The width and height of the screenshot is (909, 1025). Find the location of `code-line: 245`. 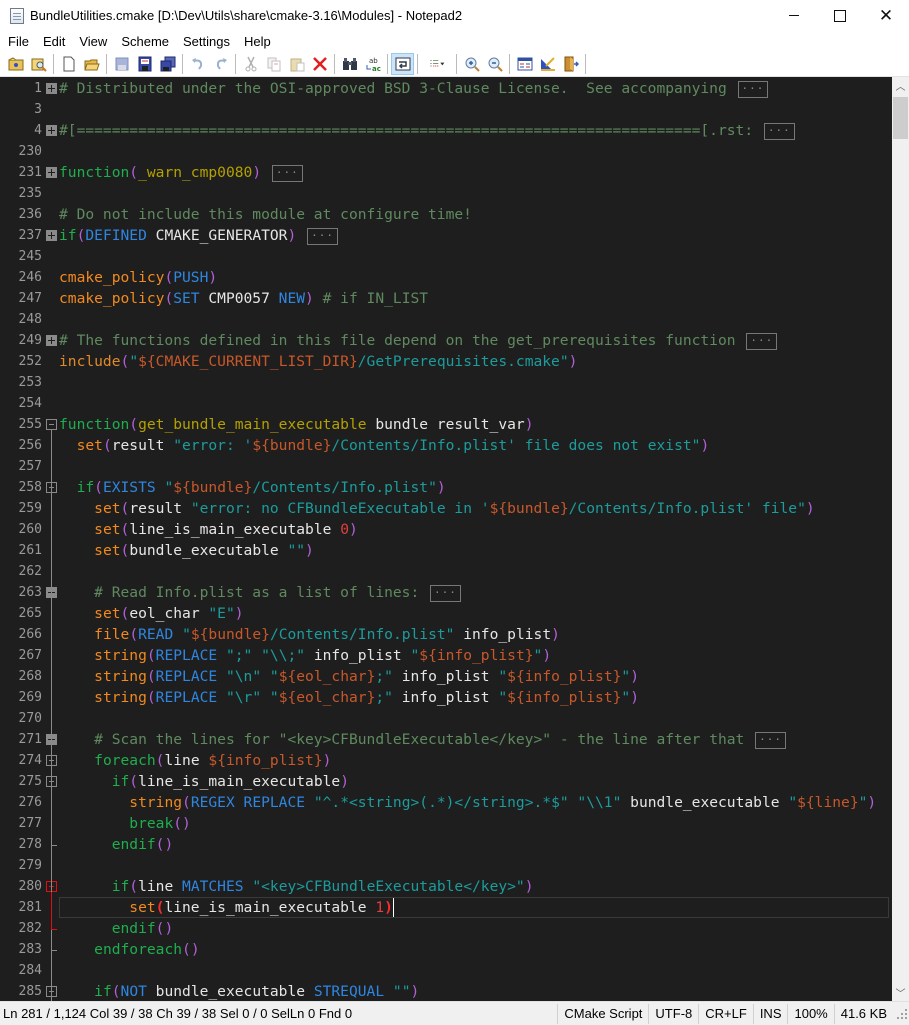

code-line: 245 is located at coordinates (446, 256).